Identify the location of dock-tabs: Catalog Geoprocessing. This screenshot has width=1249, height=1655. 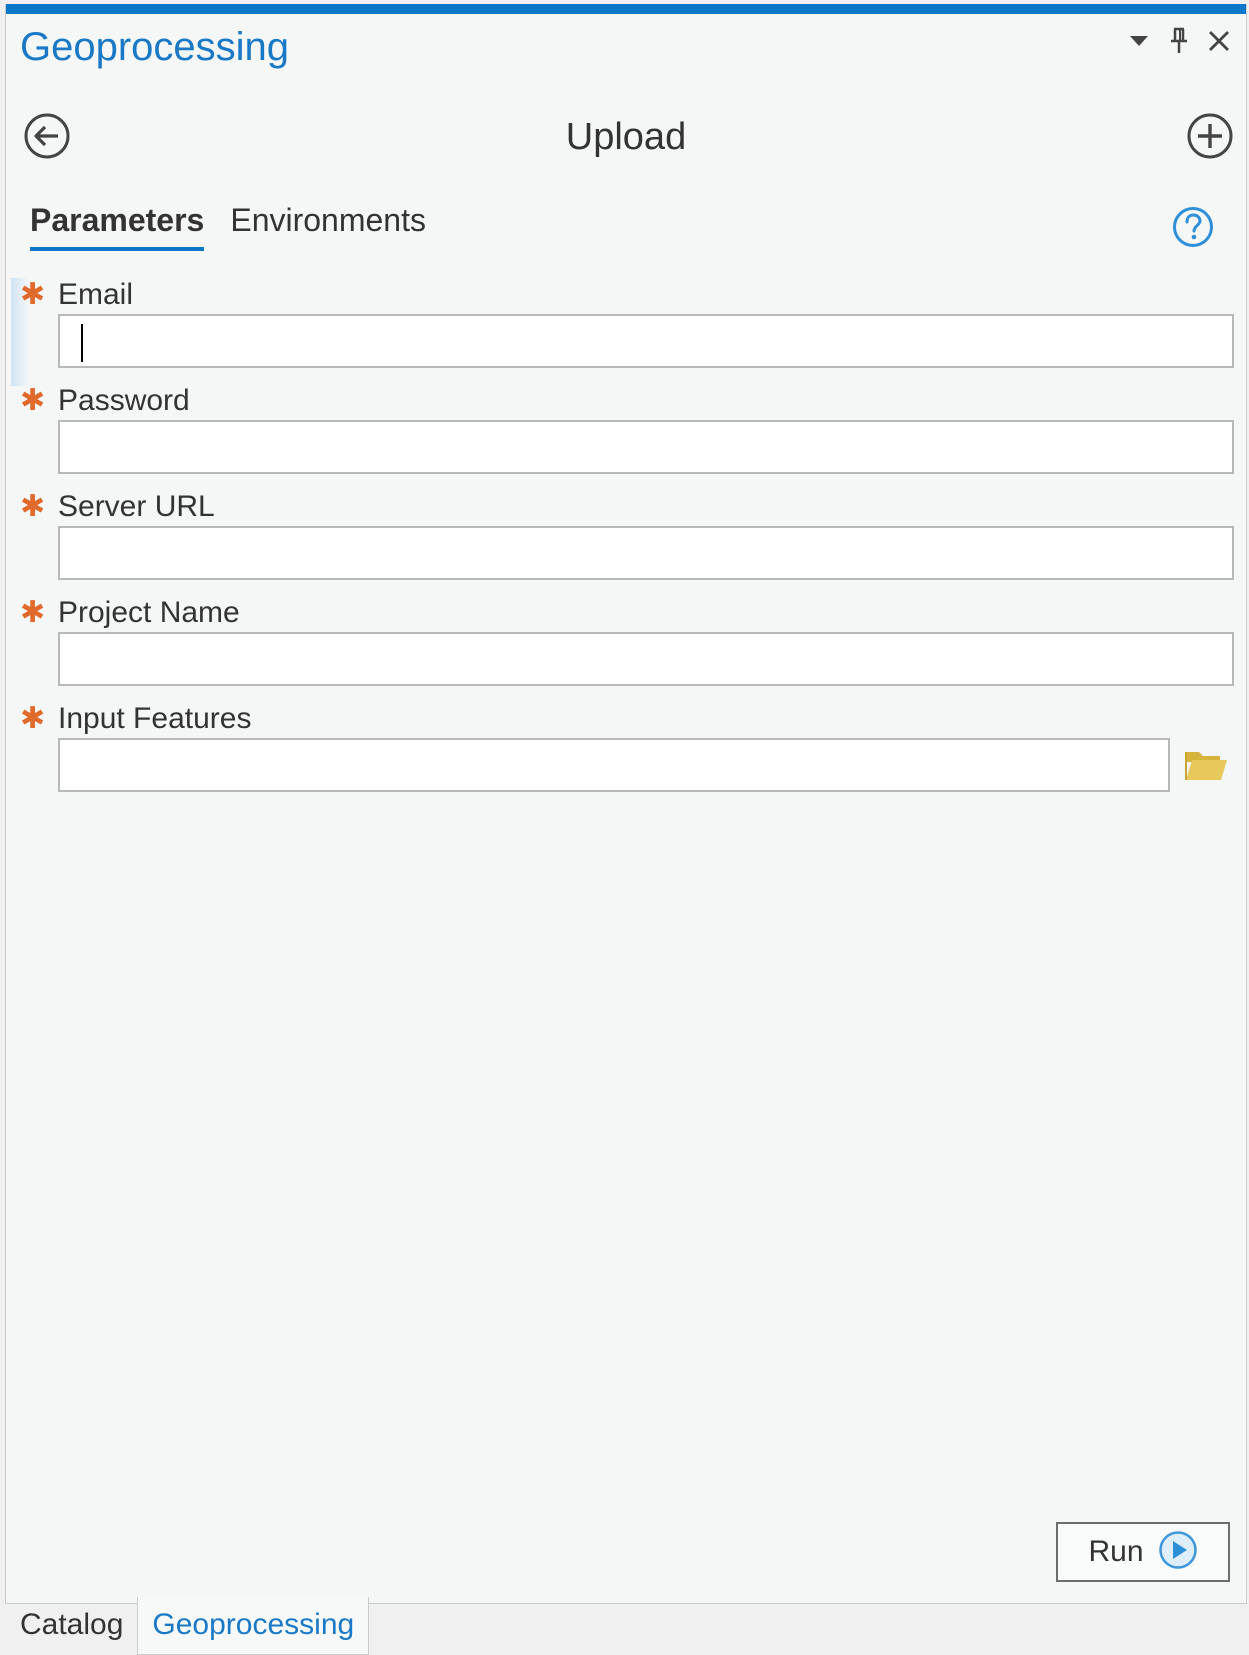
(185, 1626).